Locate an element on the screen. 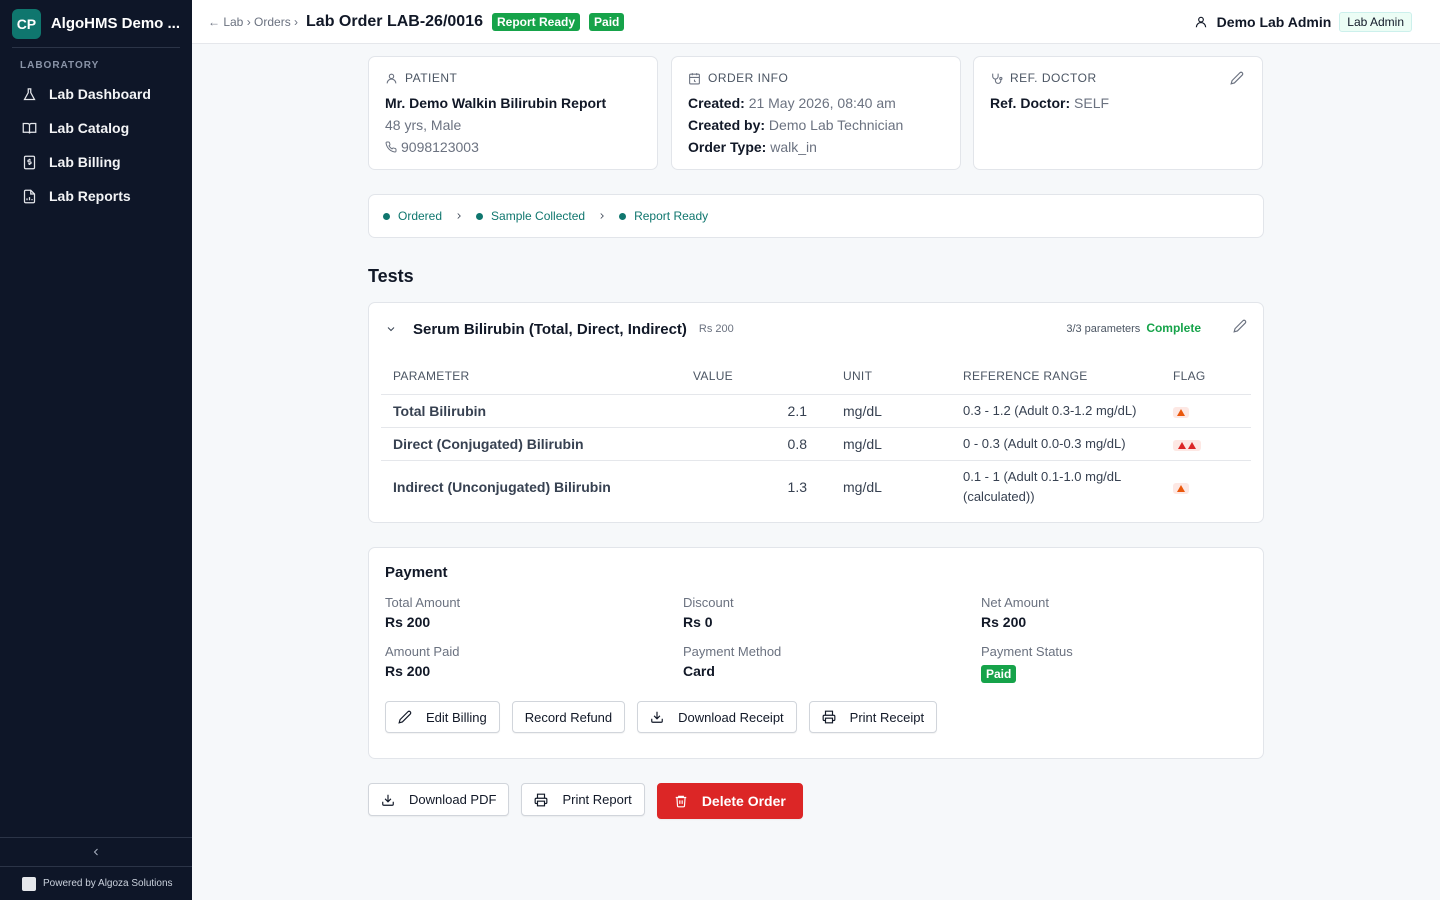 This screenshot has width=1440, height=900. parameter-name: Direct (Conjugated) Bilirubin is located at coordinates (531, 444).